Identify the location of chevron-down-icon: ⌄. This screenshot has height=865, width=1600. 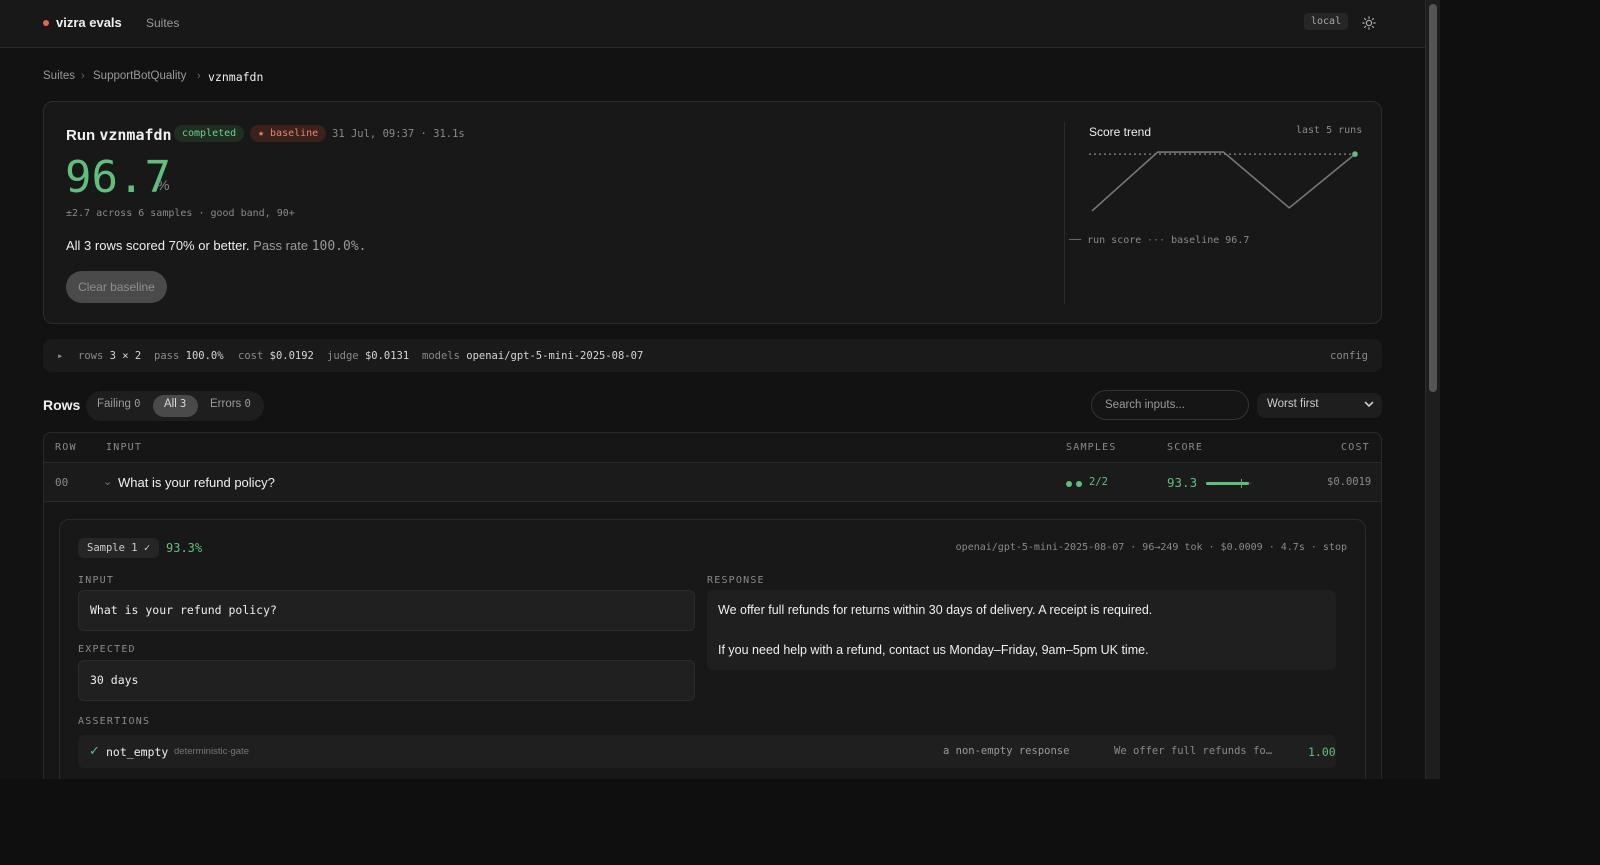
(107, 481).